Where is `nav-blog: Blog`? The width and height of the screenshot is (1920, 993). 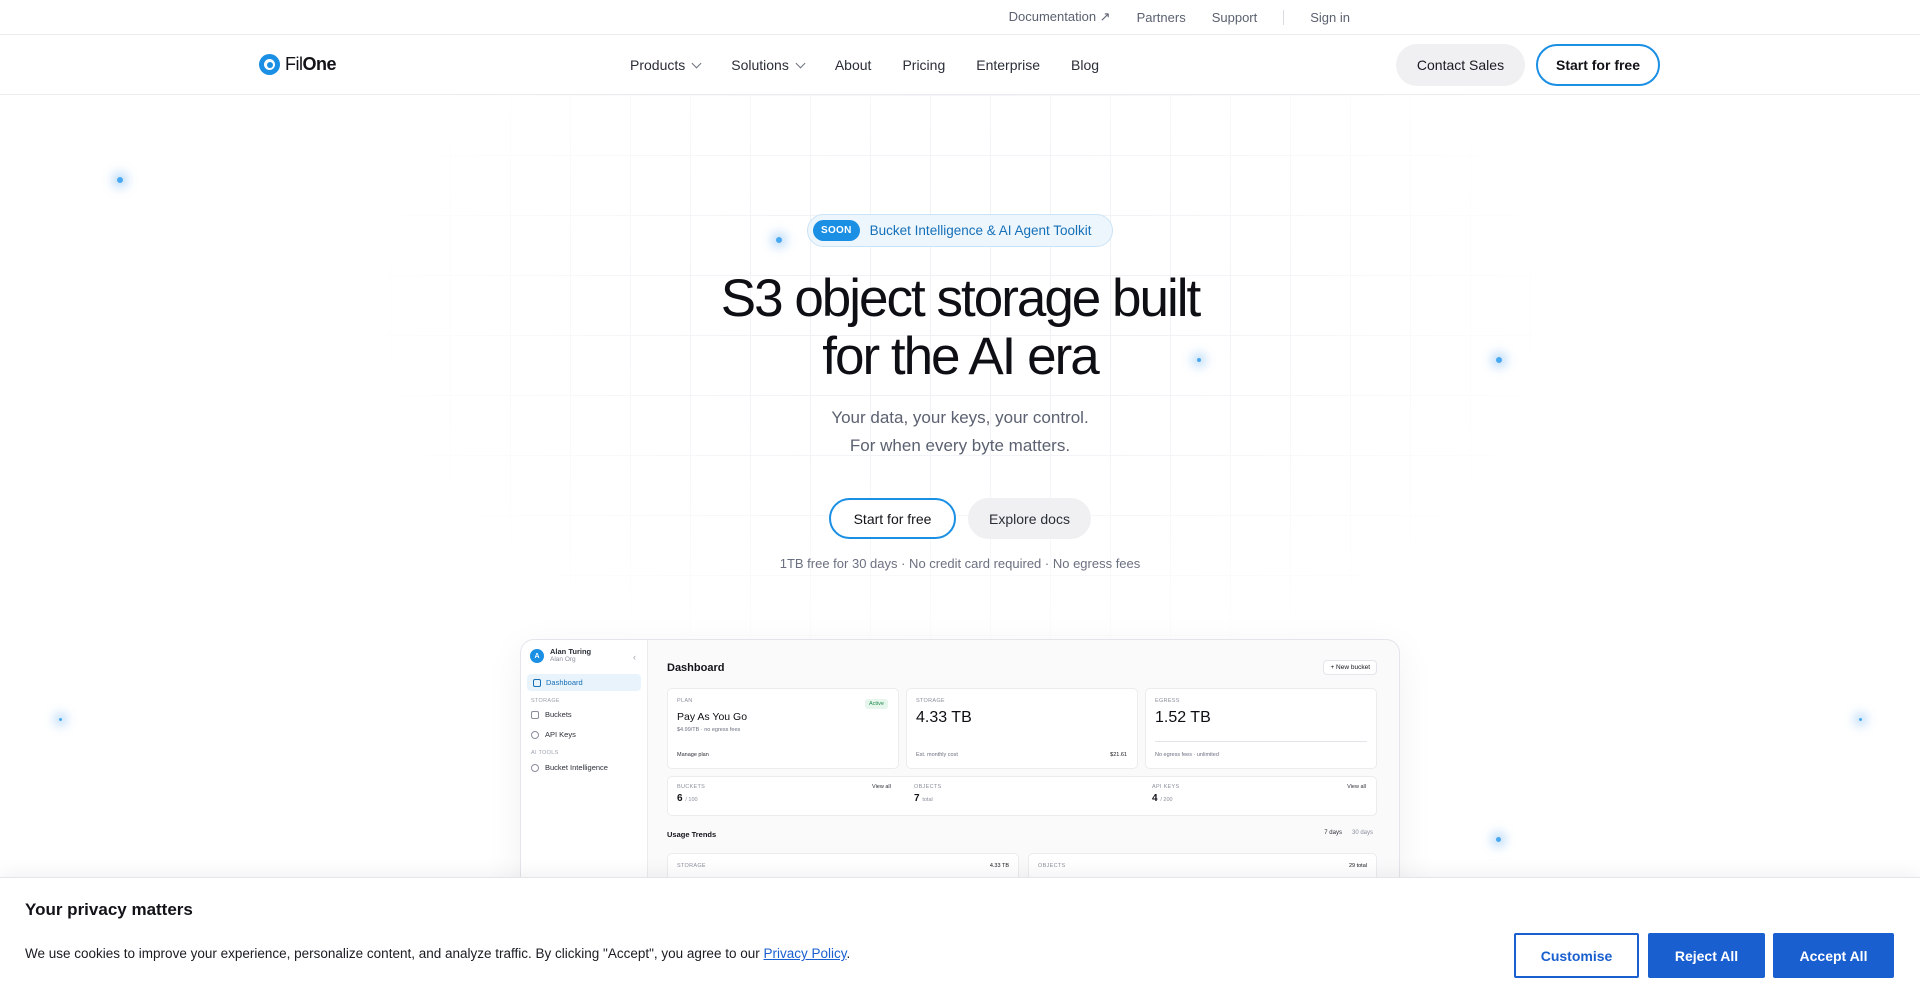 nav-blog: Blog is located at coordinates (1085, 65).